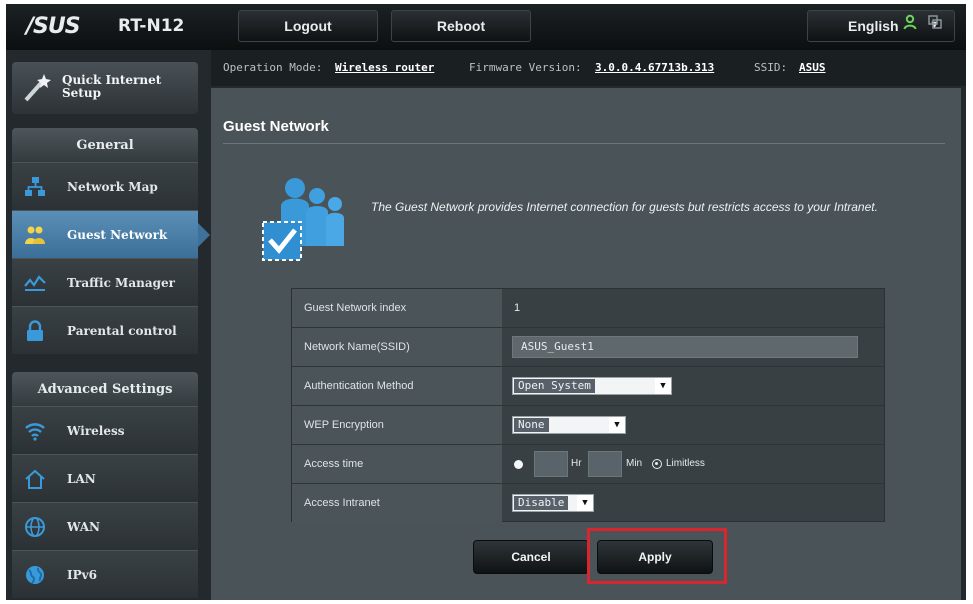 This screenshot has height=604, width=973. What do you see at coordinates (105, 389) in the screenshot?
I see `advanced-settings-title: Advanced Settings` at bounding box center [105, 389].